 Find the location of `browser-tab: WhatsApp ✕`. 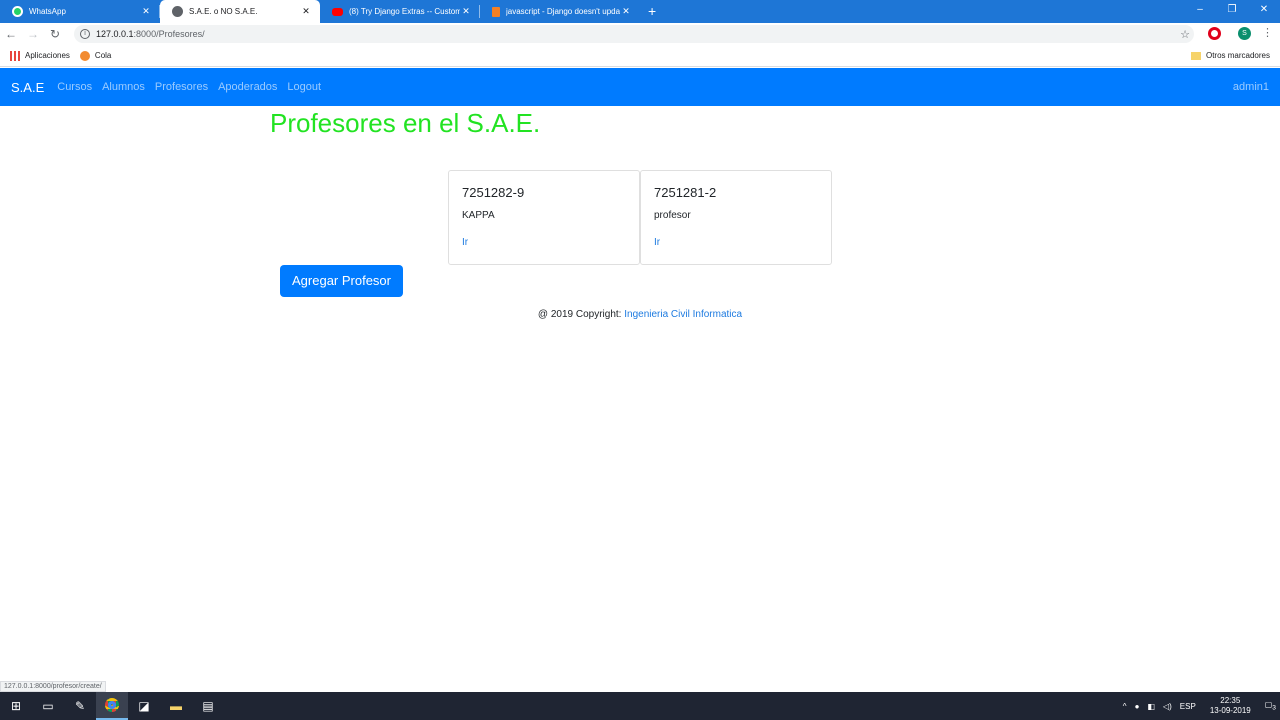

browser-tab: WhatsApp ✕ is located at coordinates (80, 11).